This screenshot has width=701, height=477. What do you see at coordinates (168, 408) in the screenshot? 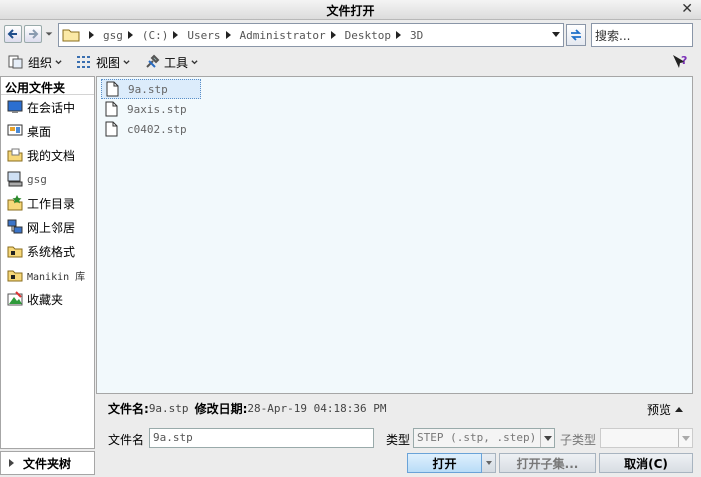
I see `info-filename-value: 9a.stp` at bounding box center [168, 408].